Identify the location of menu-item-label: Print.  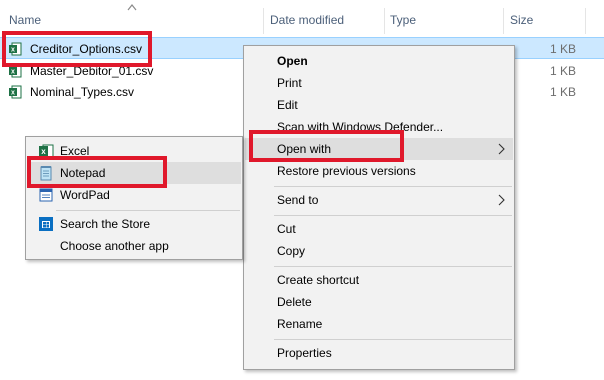
(289, 83).